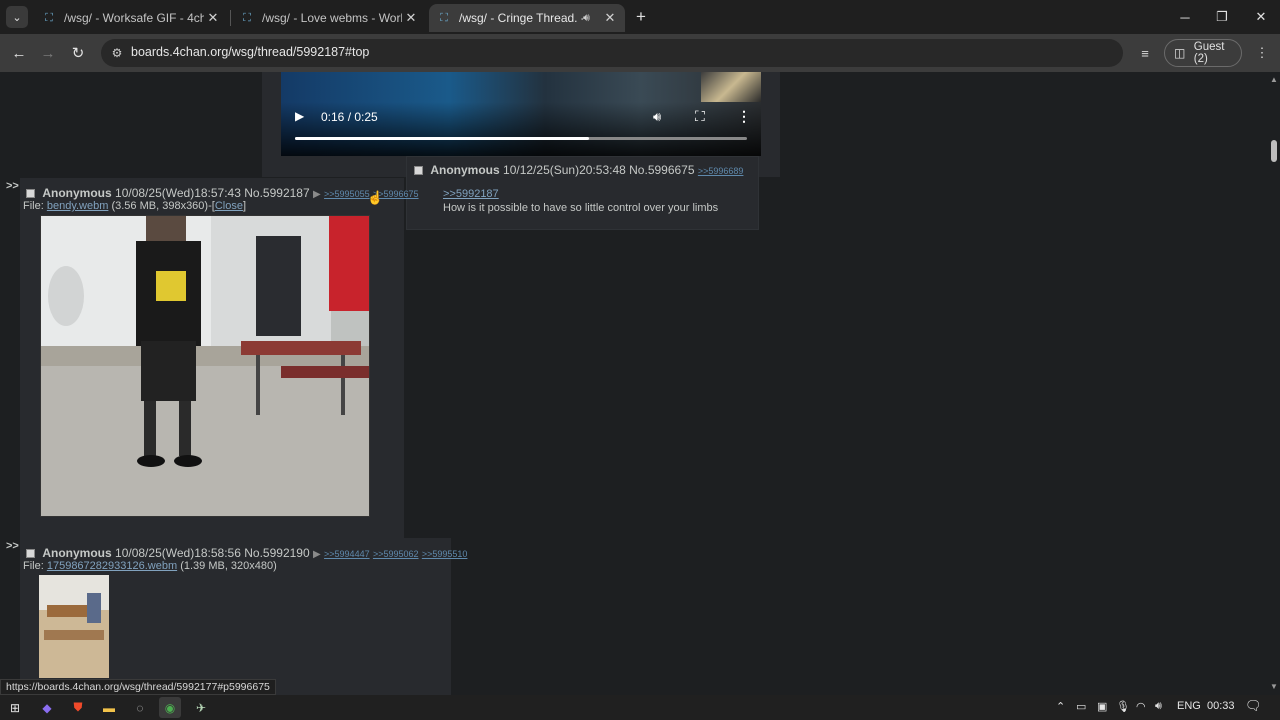 This screenshot has height=720, width=1280. I want to click on classroom-image, so click(205, 366).